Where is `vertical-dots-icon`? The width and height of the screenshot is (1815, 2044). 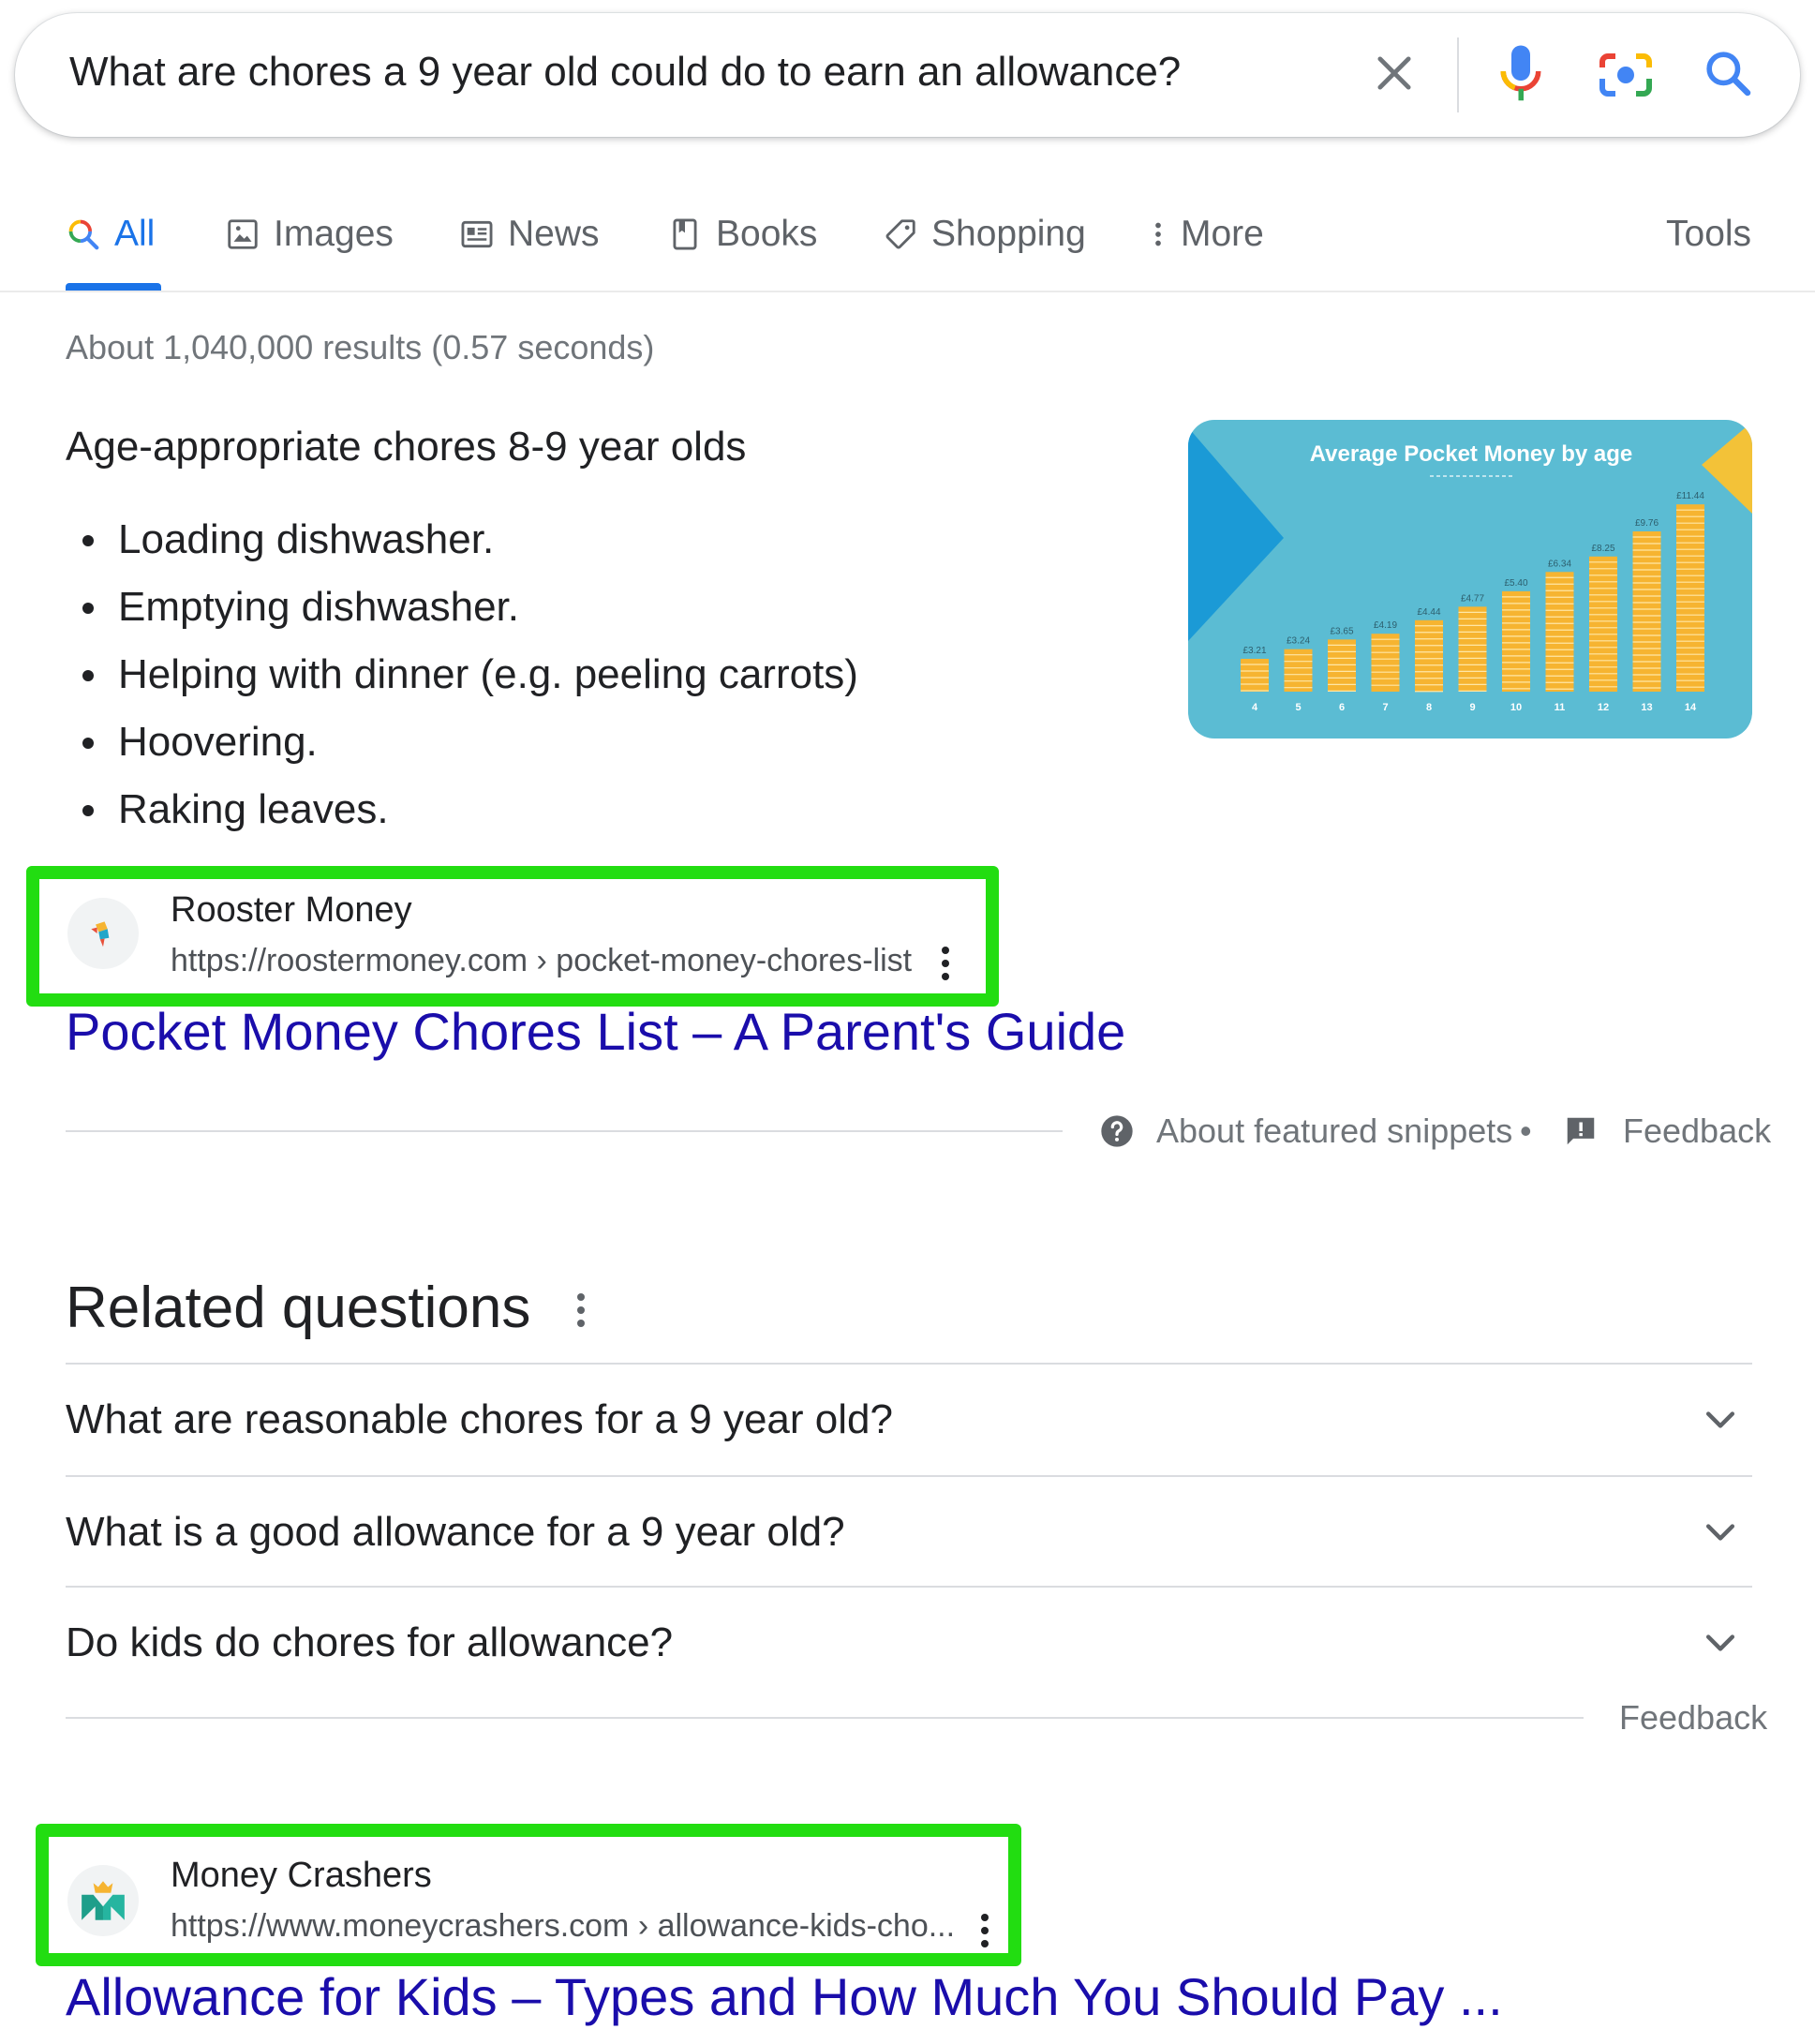
vertical-dots-icon is located at coordinates (1158, 234).